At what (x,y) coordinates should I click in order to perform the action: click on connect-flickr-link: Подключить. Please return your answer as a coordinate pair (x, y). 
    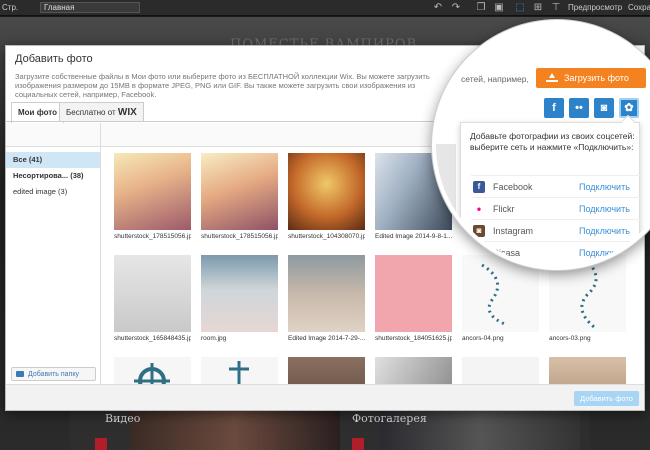
    Looking at the image, I should click on (604, 209).